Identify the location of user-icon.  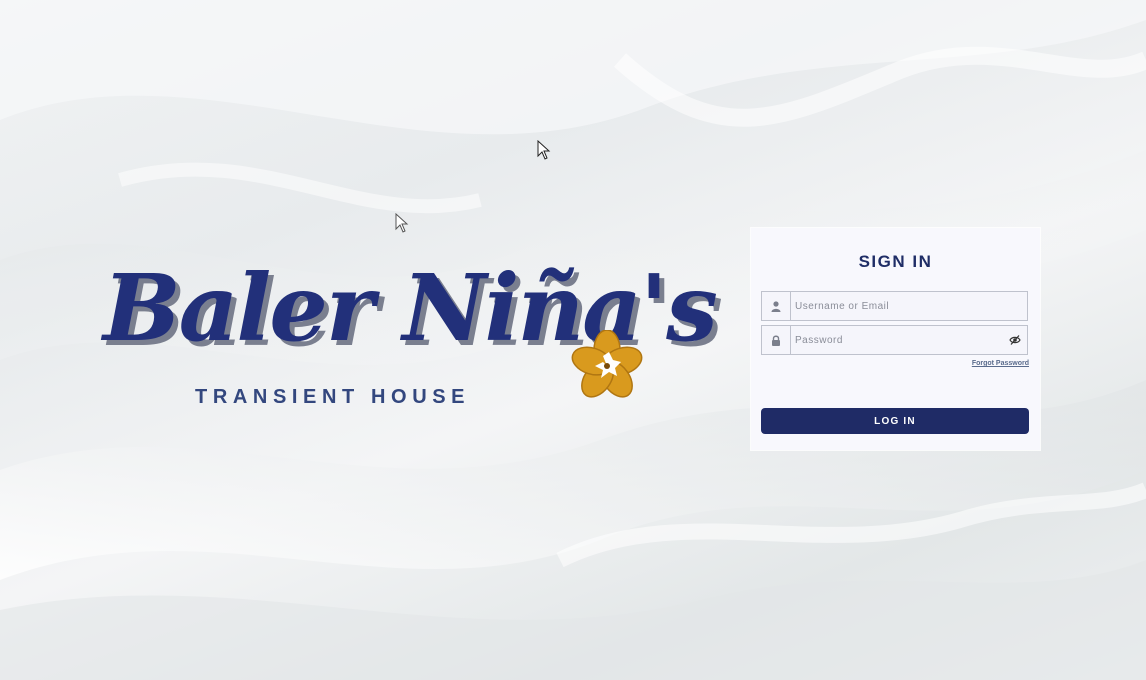
(776, 306).